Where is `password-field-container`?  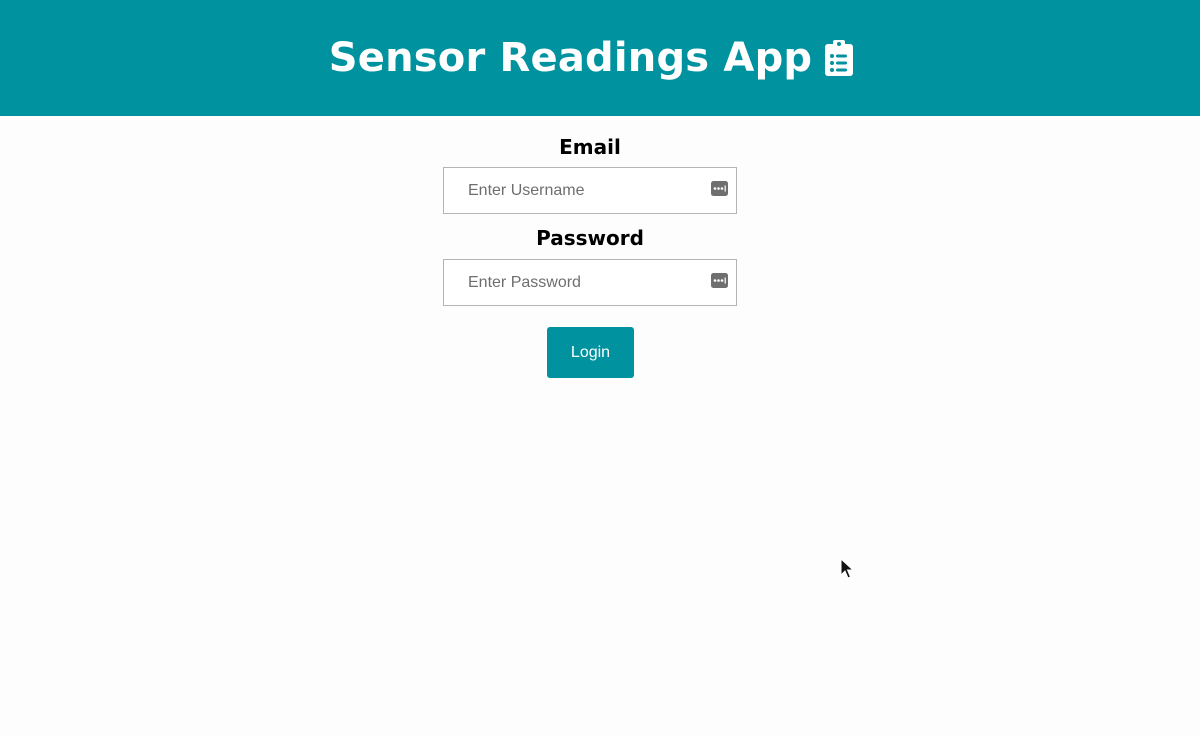
password-field-container is located at coordinates (590, 282).